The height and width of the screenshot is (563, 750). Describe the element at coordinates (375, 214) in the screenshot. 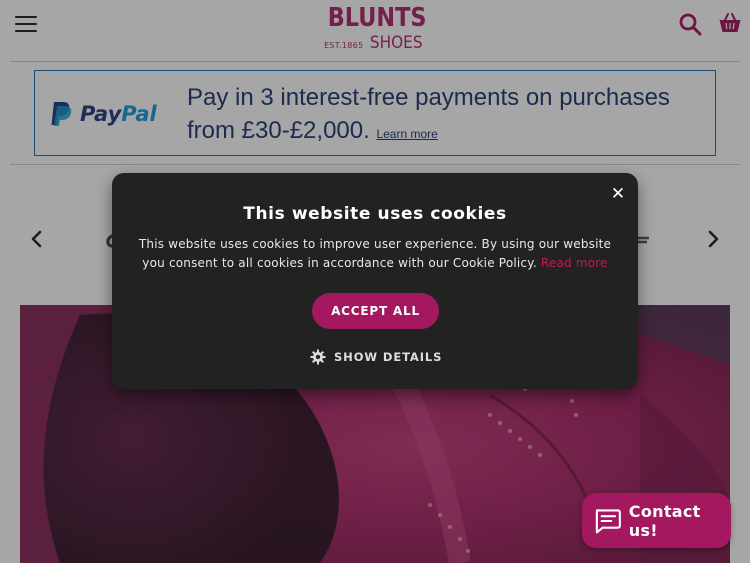

I see `cookie-title: This website uses cookies` at that location.